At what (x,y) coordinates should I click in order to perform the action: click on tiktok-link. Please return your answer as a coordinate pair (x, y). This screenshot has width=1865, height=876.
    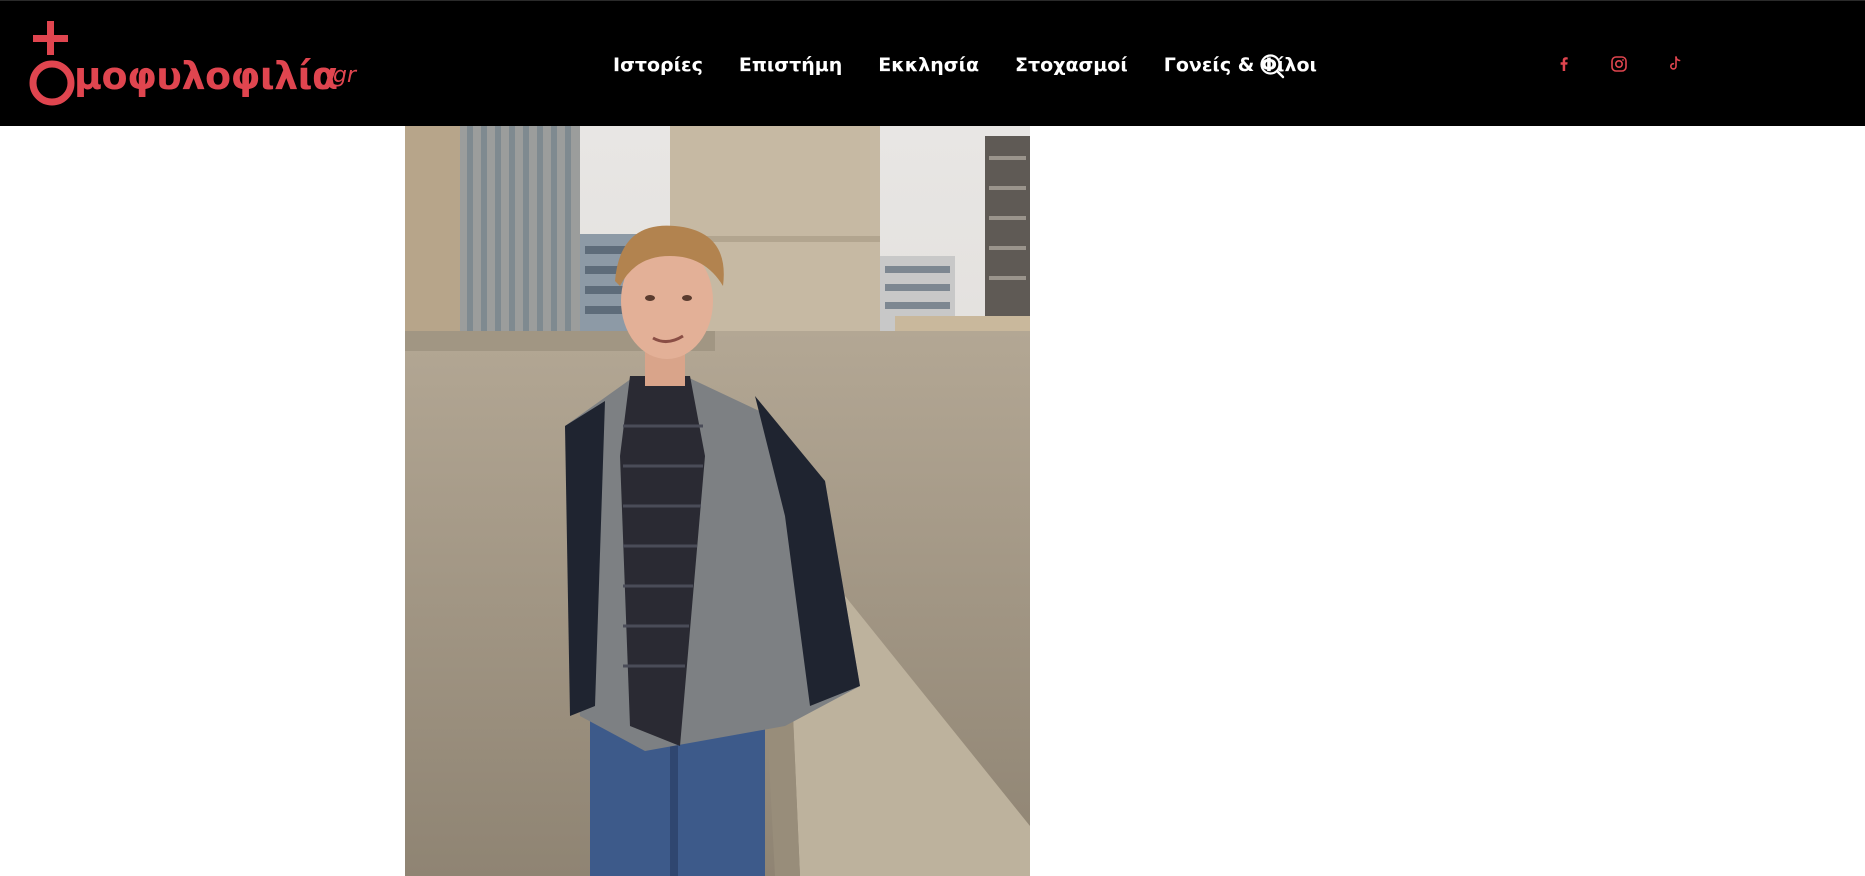
    Looking at the image, I should click on (1675, 64).